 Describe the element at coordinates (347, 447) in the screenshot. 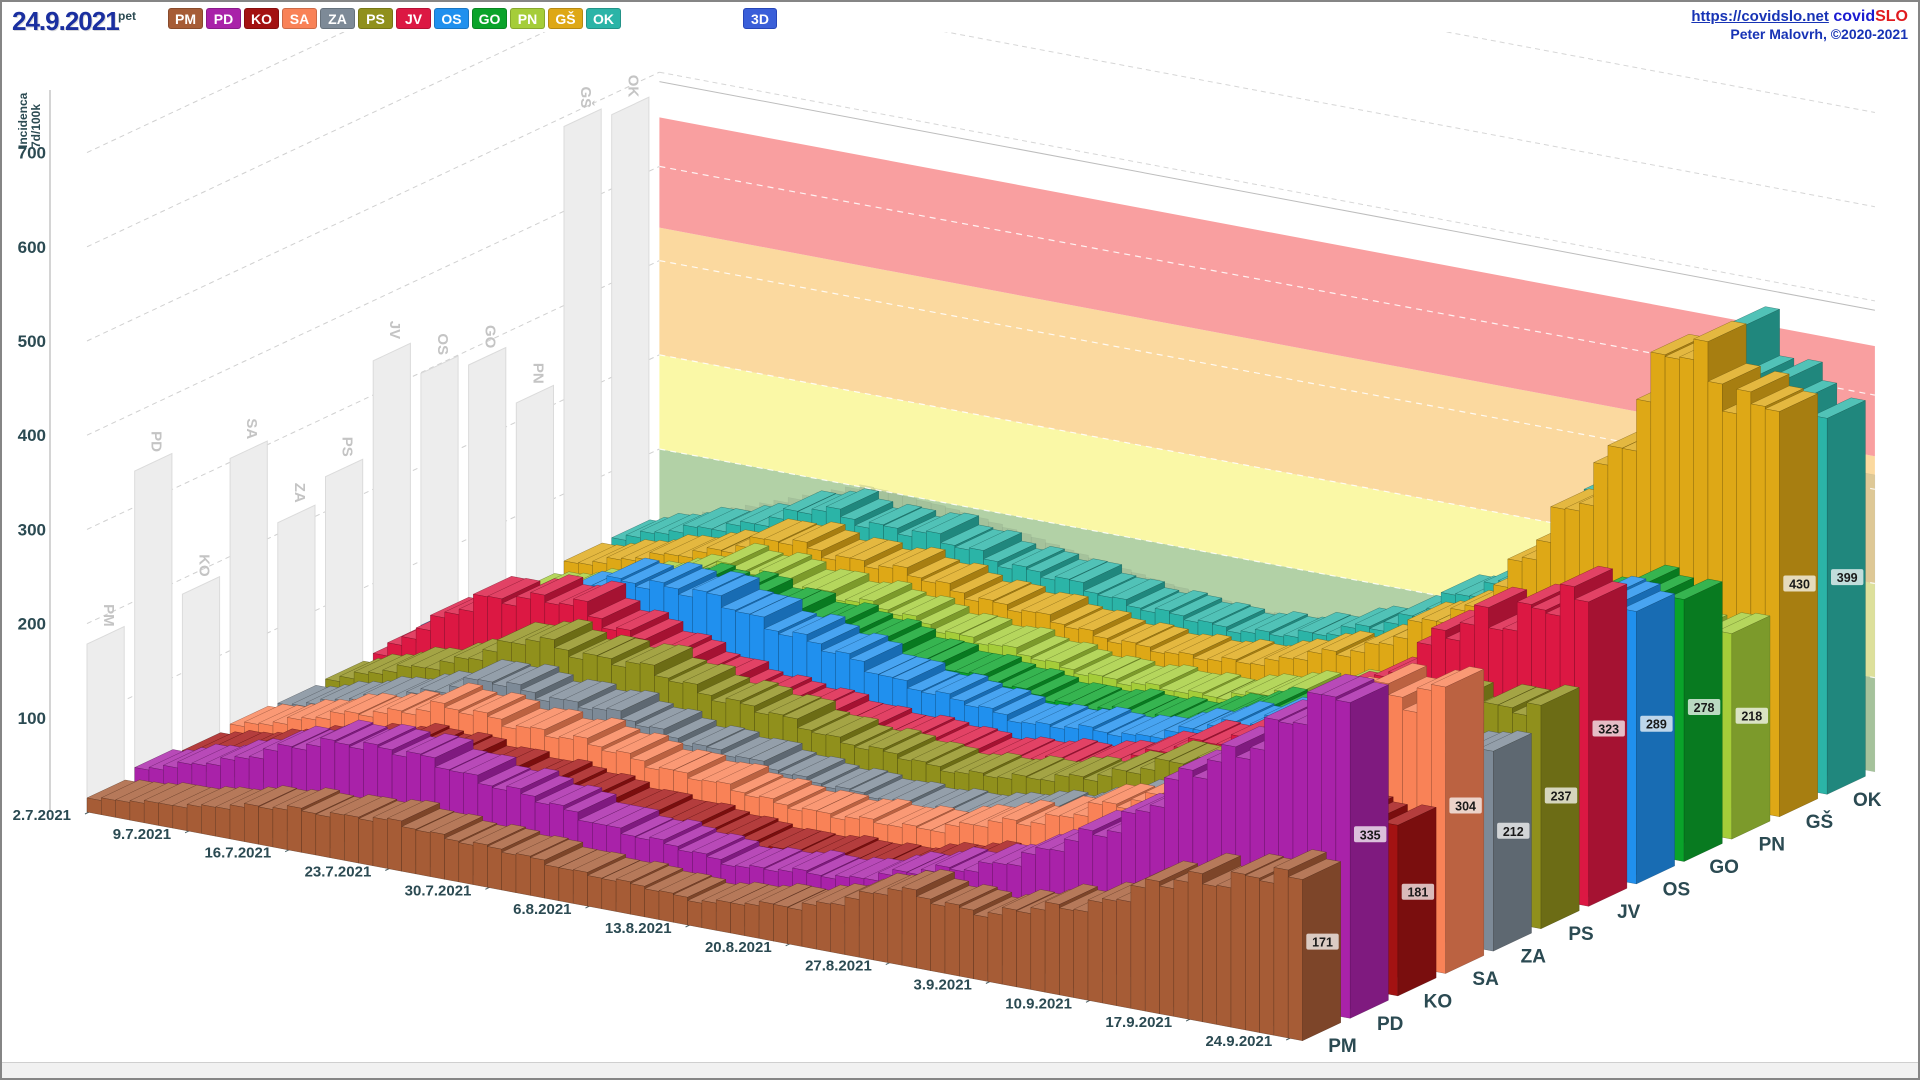

I see `wall-region-label: PS` at that location.